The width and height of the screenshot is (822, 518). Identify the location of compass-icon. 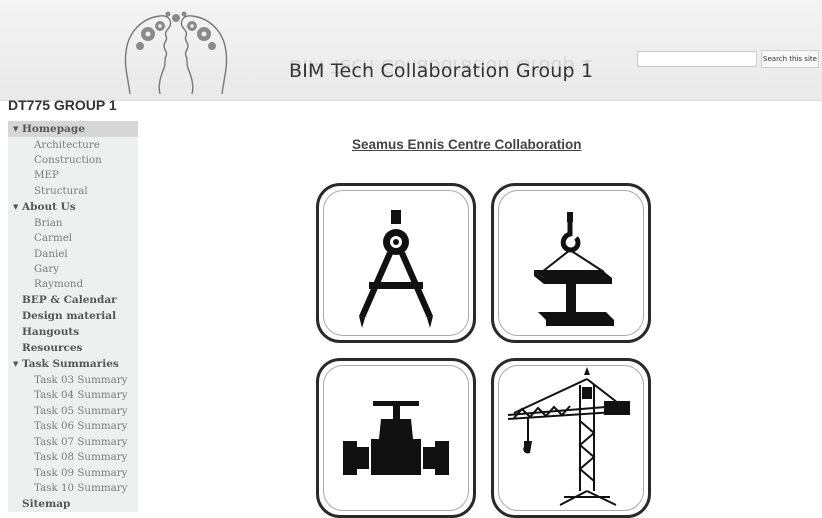
(396, 269).